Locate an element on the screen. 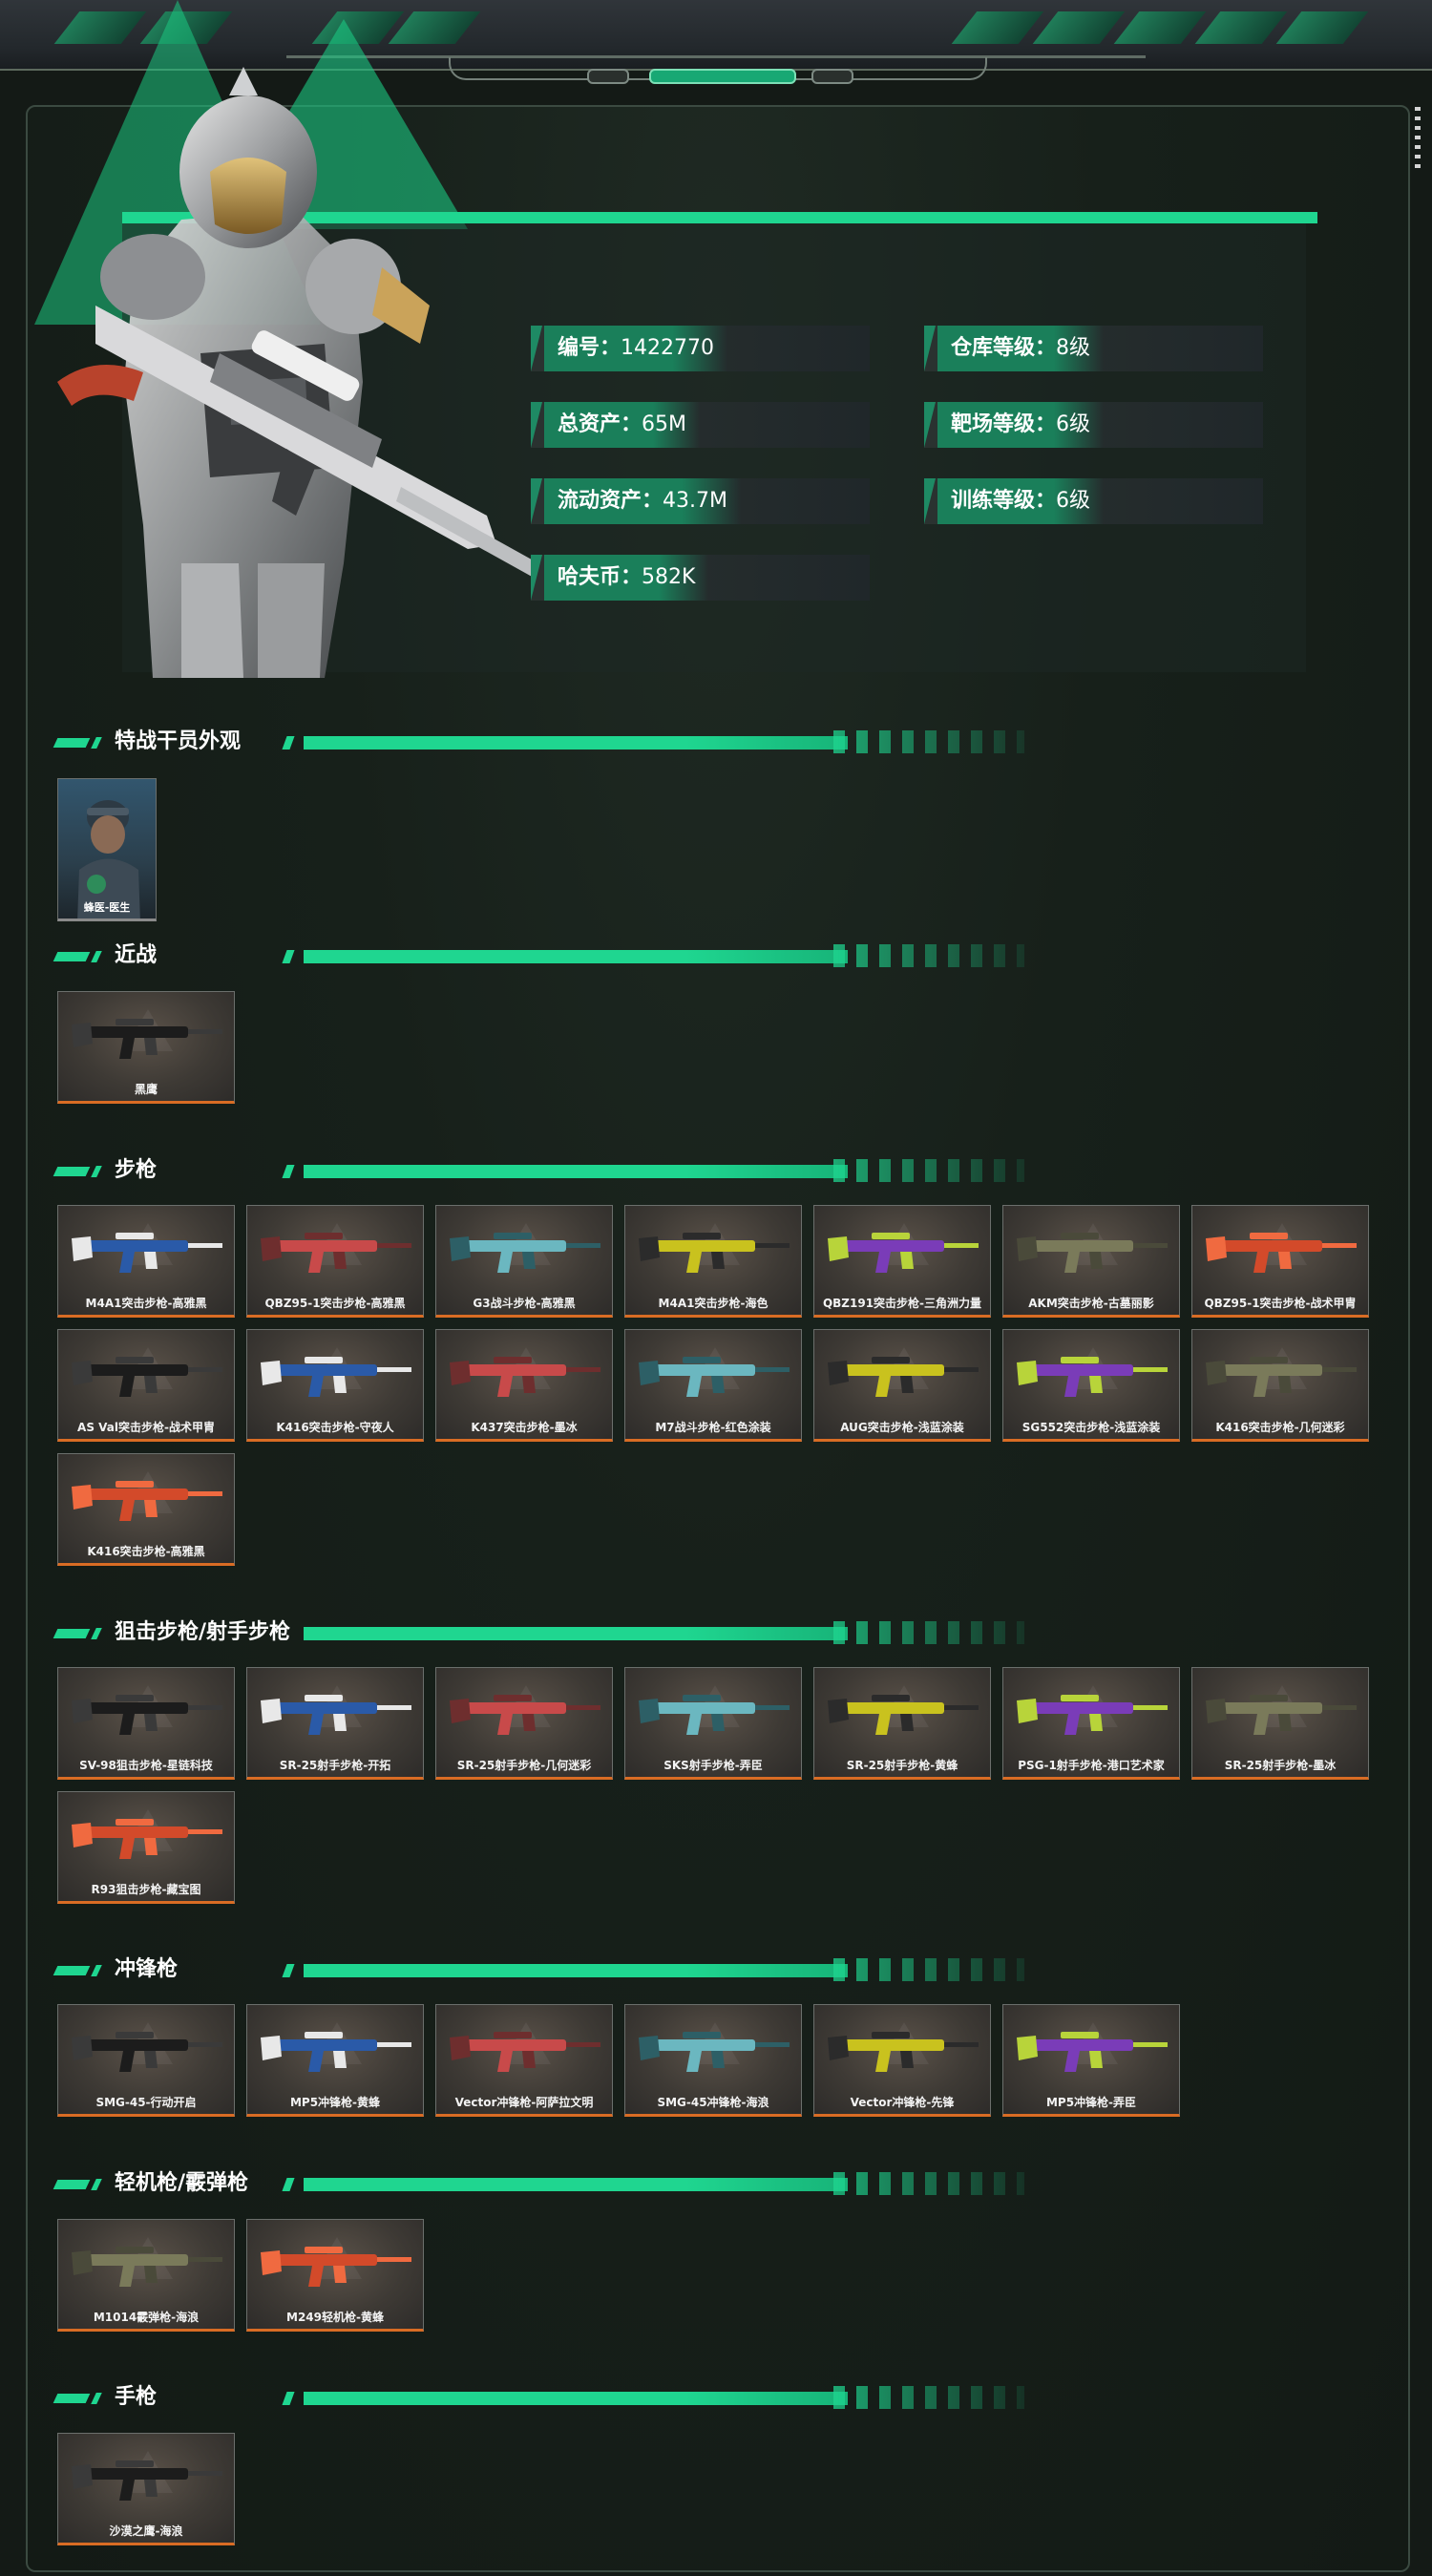  weapon-card: G3战斗步枪-高雅黑 is located at coordinates (524, 1261).